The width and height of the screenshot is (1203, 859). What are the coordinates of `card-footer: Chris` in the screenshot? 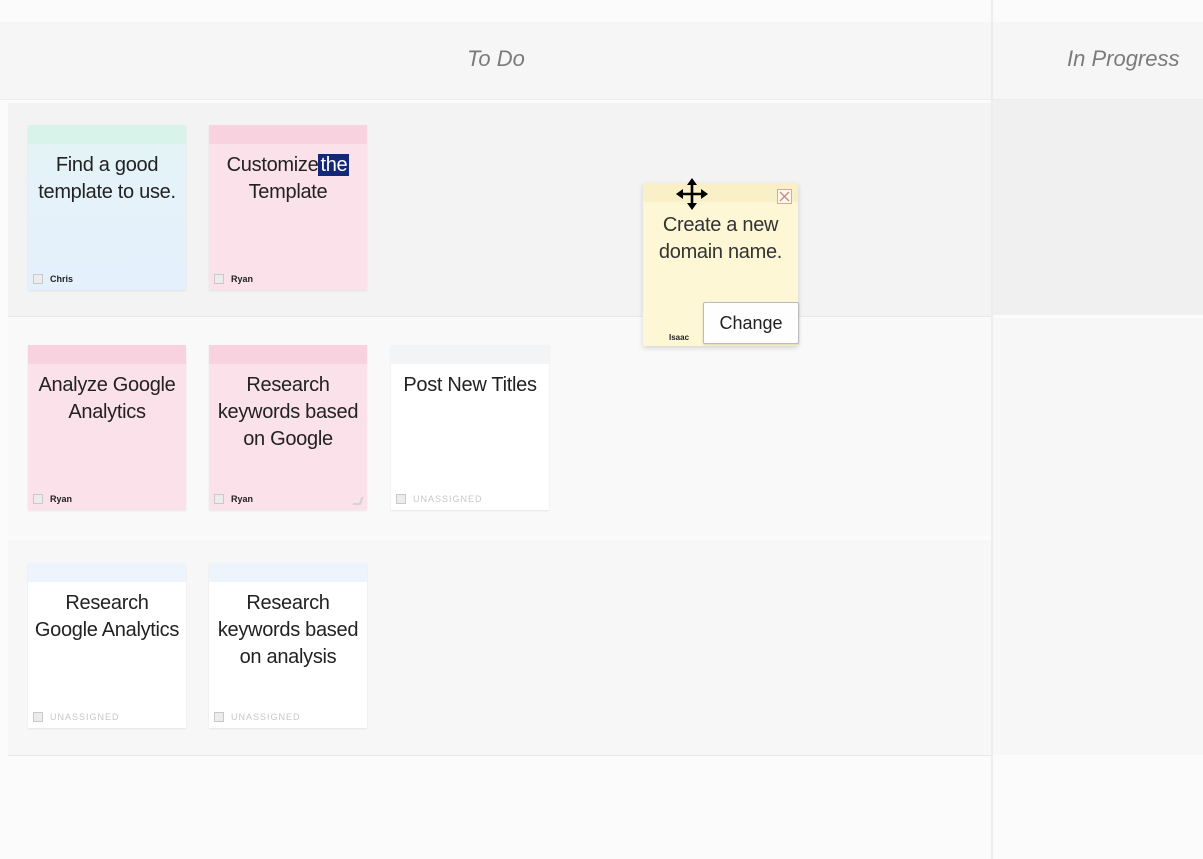 It's located at (53, 279).